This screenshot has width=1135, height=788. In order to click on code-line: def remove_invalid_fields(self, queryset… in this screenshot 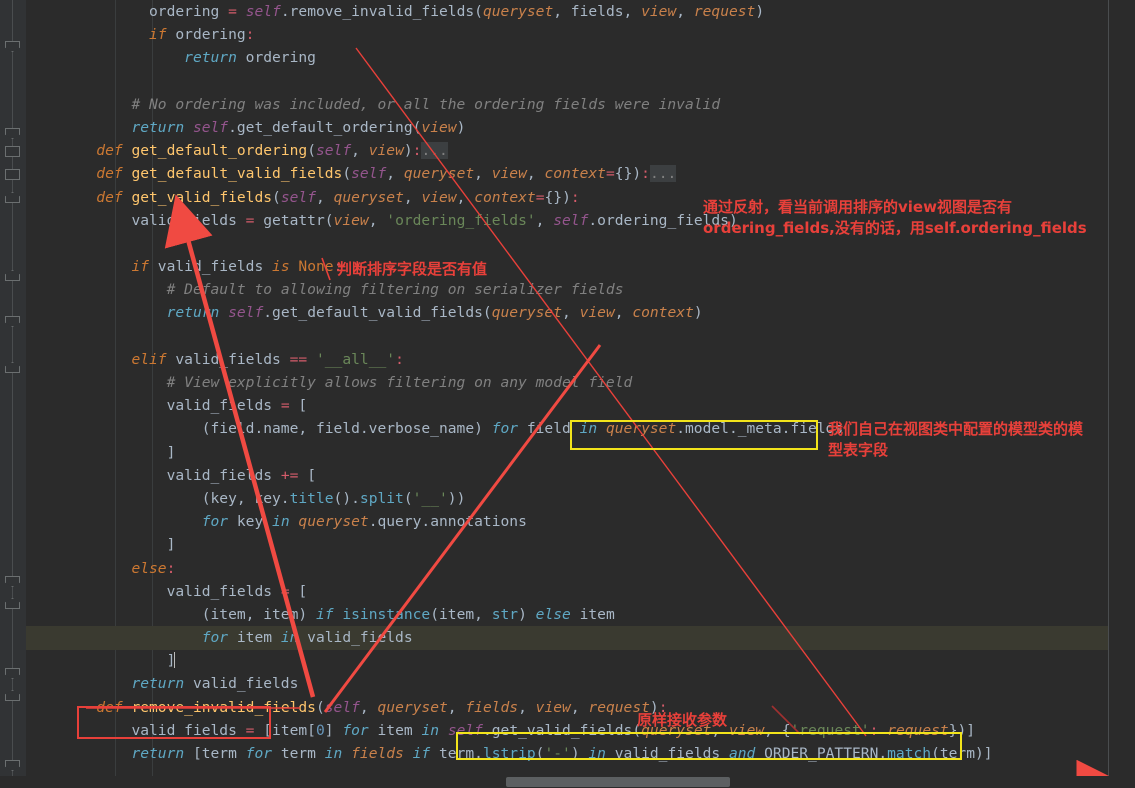, I will do `click(382, 707)`.